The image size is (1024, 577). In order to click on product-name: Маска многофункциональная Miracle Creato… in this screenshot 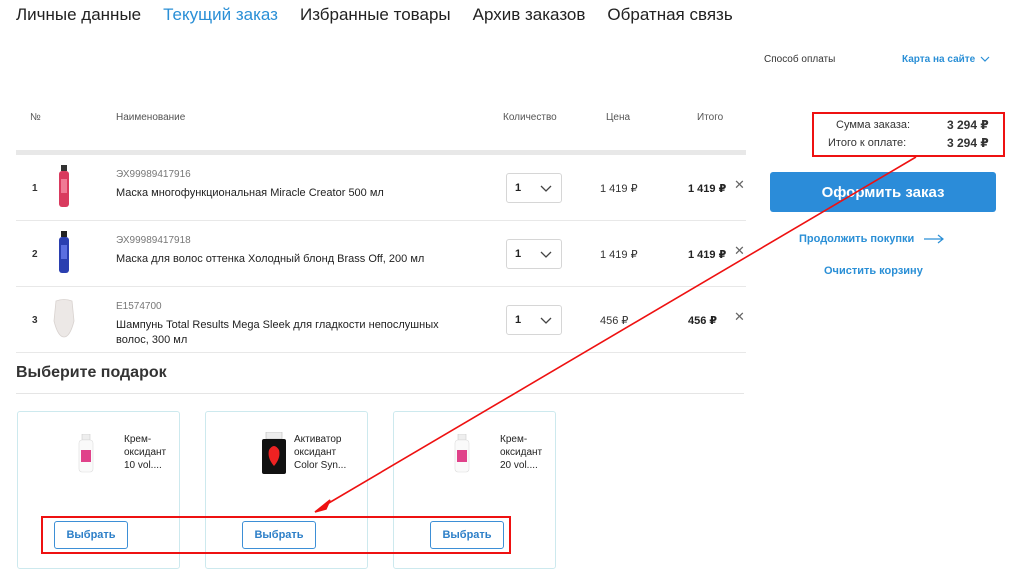, I will do `click(281, 193)`.